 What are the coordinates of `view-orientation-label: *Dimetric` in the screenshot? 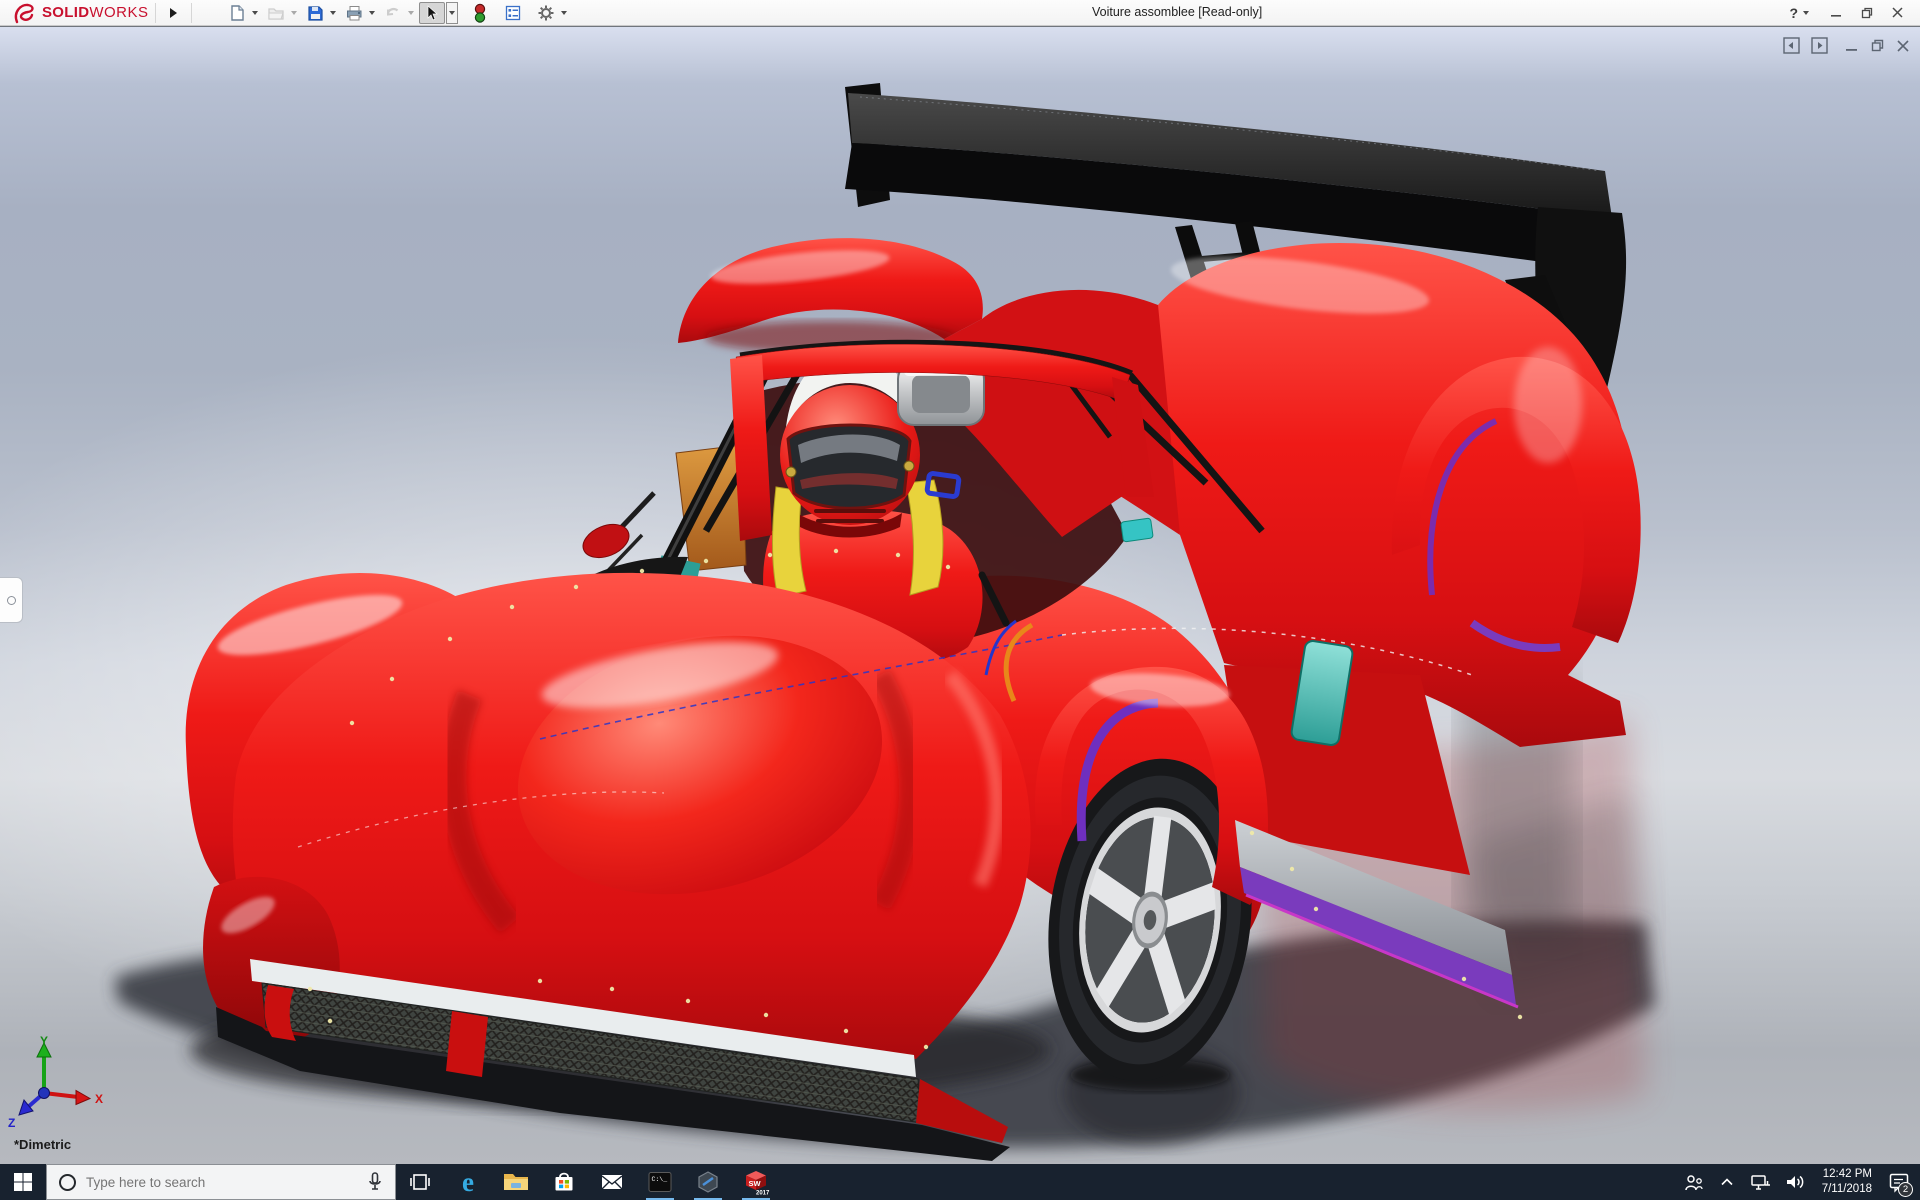 It's located at (43, 1144).